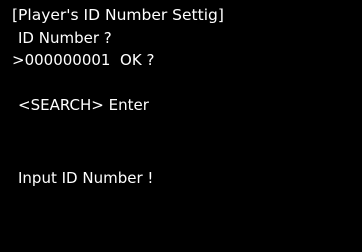 The image size is (362, 252). I want to click on screen-title: [Player's ID Number Settig], so click(118, 15).